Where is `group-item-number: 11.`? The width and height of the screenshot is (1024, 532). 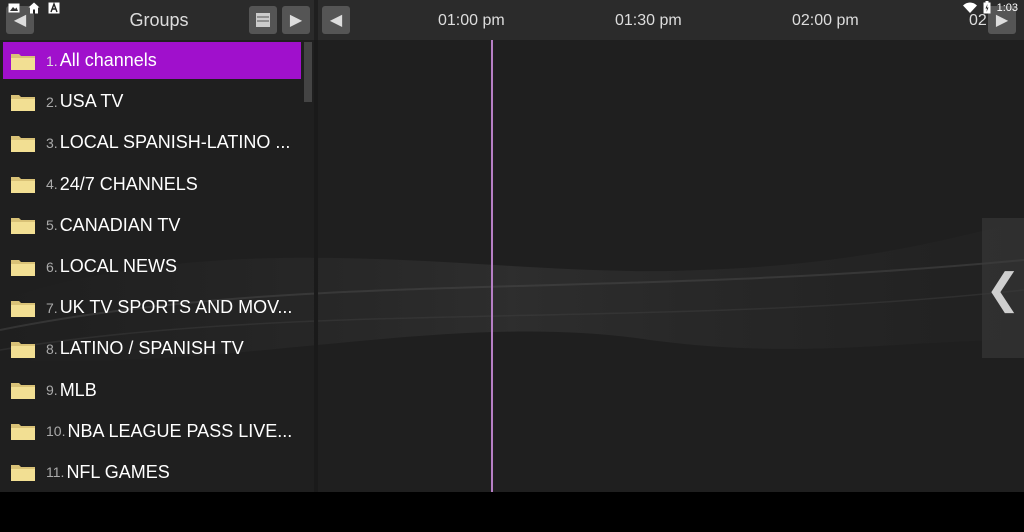
group-item-number: 11. is located at coordinates (55, 472).